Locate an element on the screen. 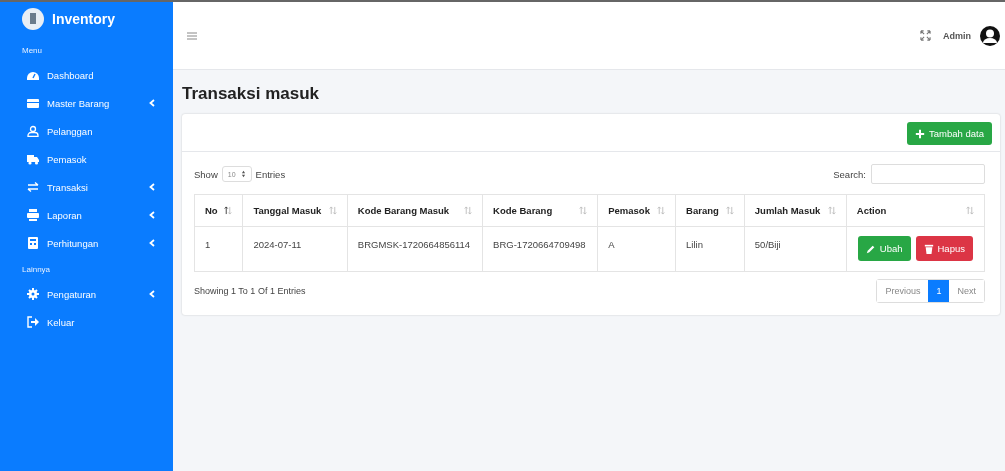  gauge-icon is located at coordinates (33, 75).